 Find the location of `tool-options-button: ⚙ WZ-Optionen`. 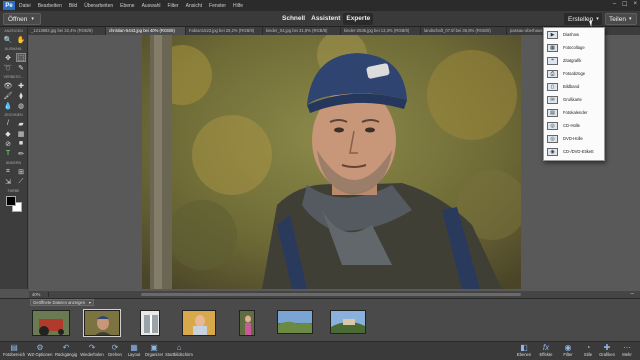

tool-options-button: ⚙ WZ-Optionen is located at coordinates (40, 350).